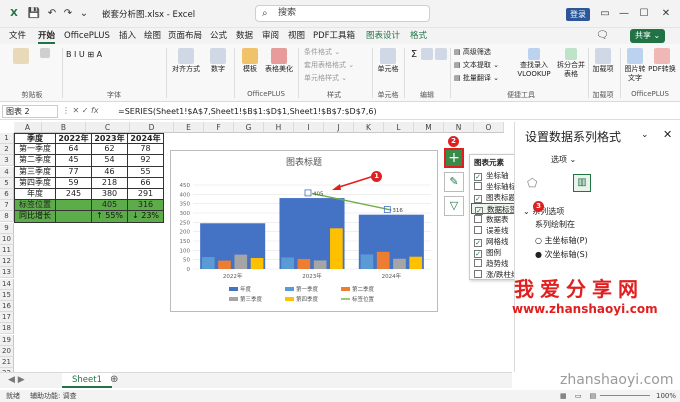 The image size is (680, 402). I want to click on table-header-cell: 2023年, so click(110, 139).